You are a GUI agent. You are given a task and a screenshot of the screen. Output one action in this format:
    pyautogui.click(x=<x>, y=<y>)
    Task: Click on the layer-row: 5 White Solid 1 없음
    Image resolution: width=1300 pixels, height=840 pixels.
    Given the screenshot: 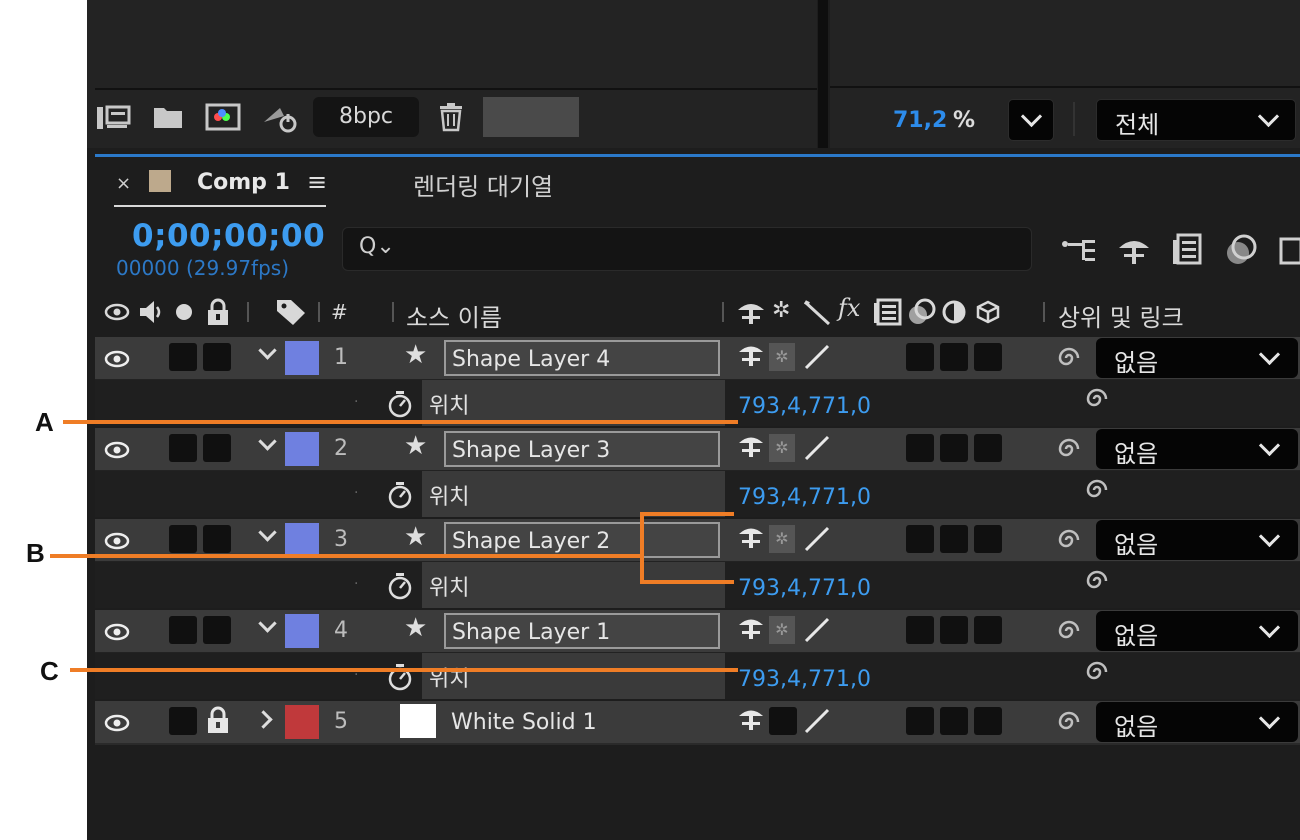 What is the action you would take?
    pyautogui.click(x=697, y=722)
    